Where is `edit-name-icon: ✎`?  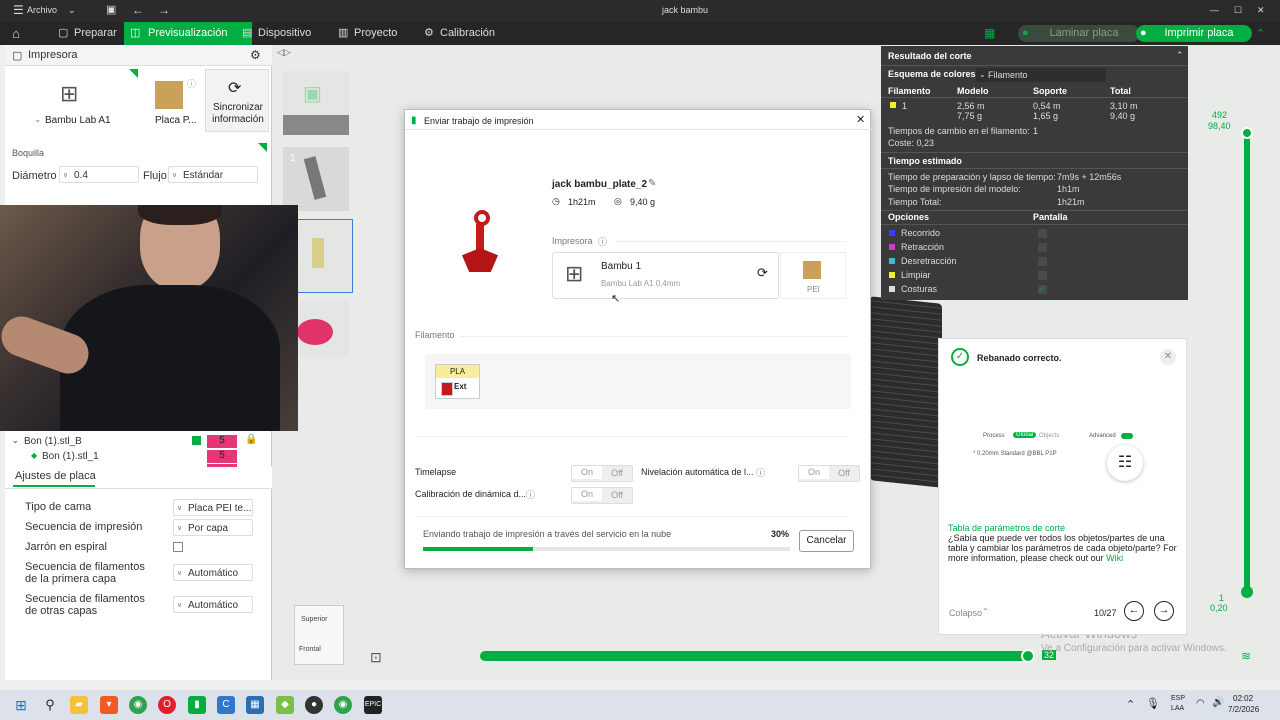 edit-name-icon: ✎ is located at coordinates (652, 183).